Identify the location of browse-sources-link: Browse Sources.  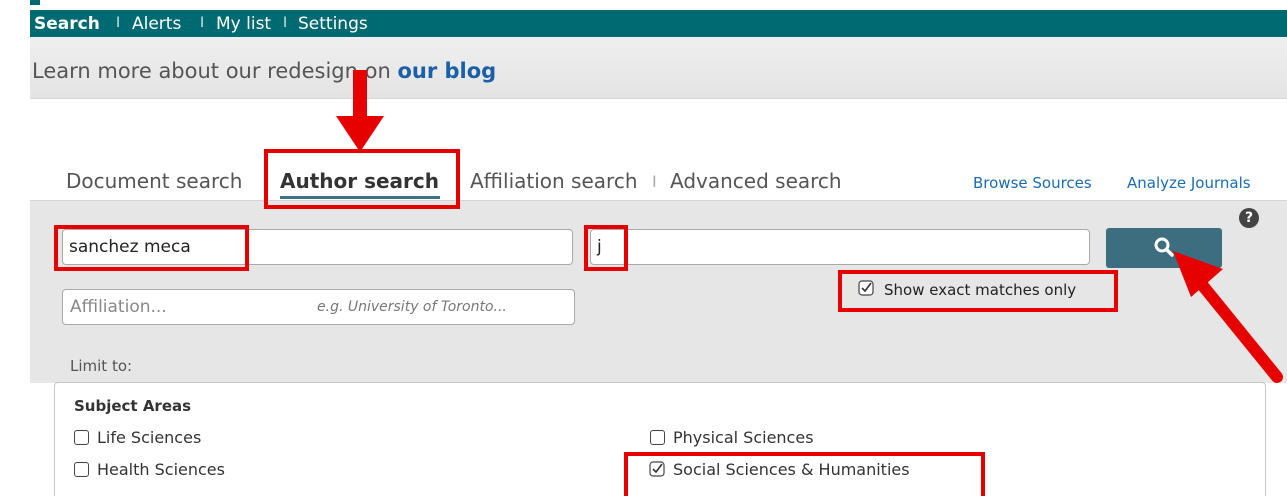
(1032, 183).